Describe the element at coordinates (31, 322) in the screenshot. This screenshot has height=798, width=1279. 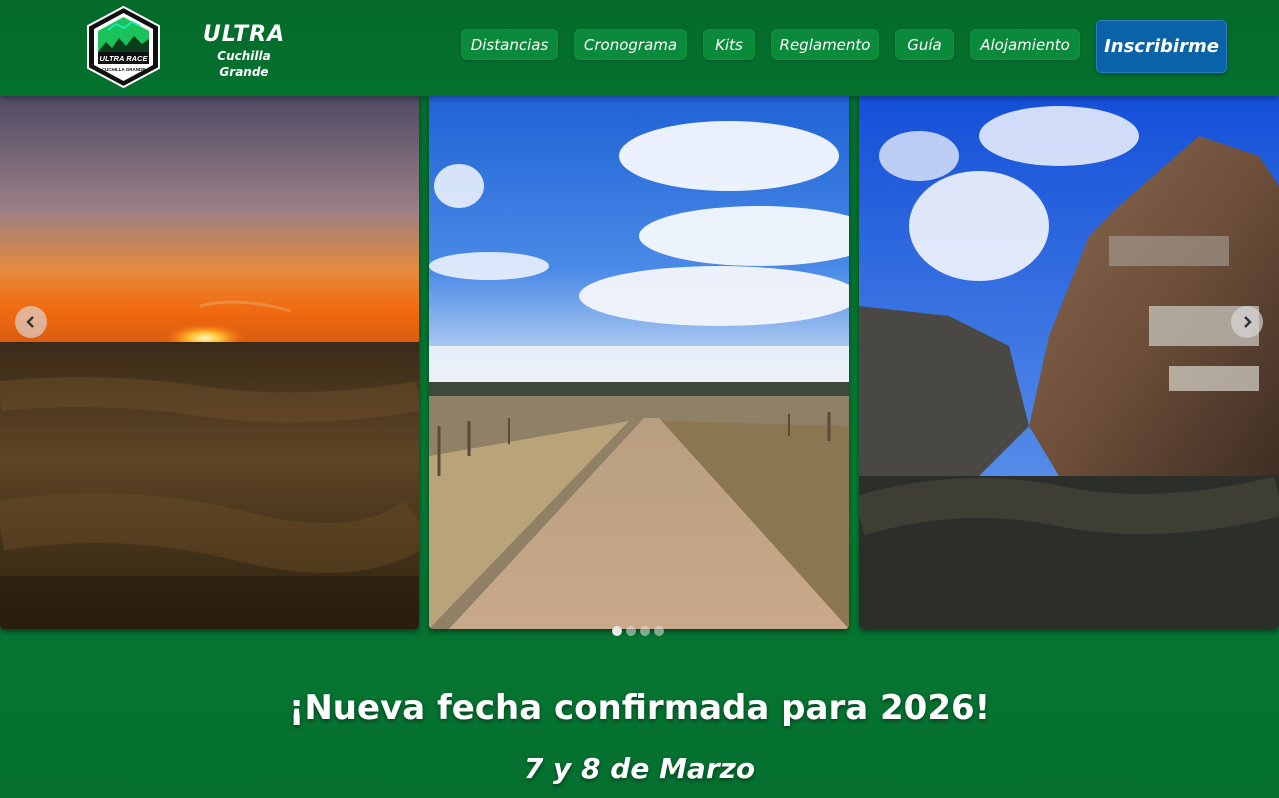
I see `carousel-prev-chevron-left-icon` at that location.